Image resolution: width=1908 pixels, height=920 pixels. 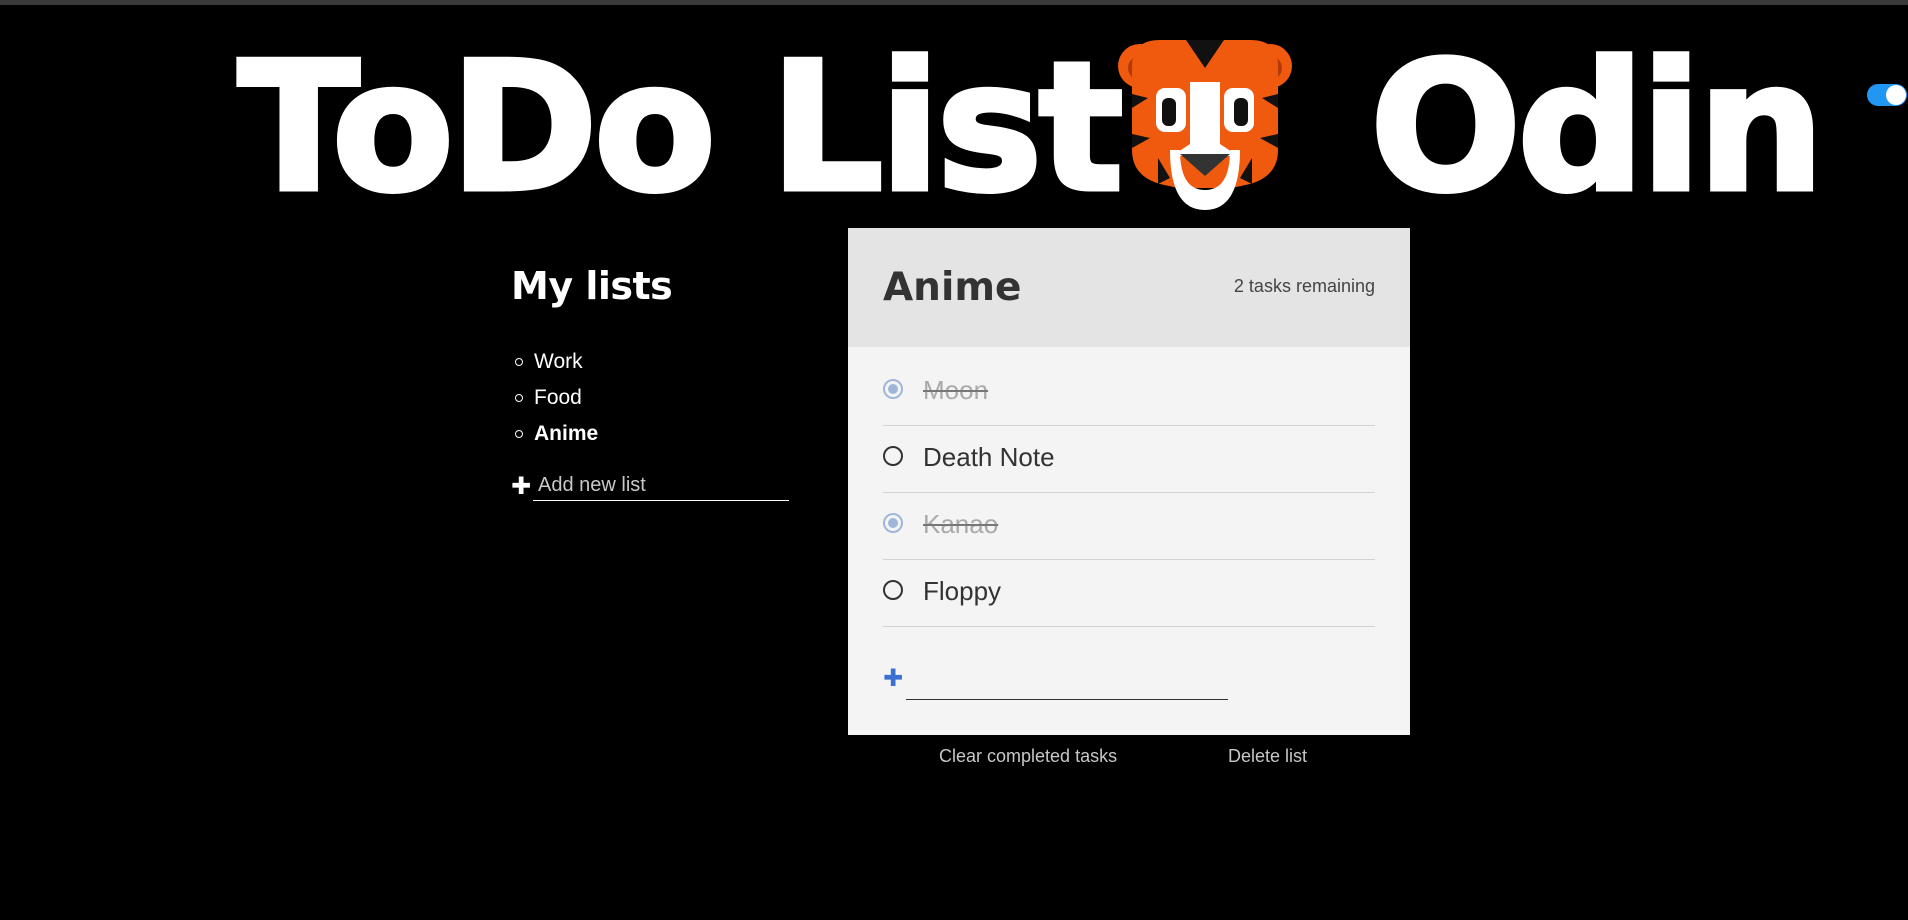 What do you see at coordinates (961, 524) in the screenshot?
I see `task-label: Kanao` at bounding box center [961, 524].